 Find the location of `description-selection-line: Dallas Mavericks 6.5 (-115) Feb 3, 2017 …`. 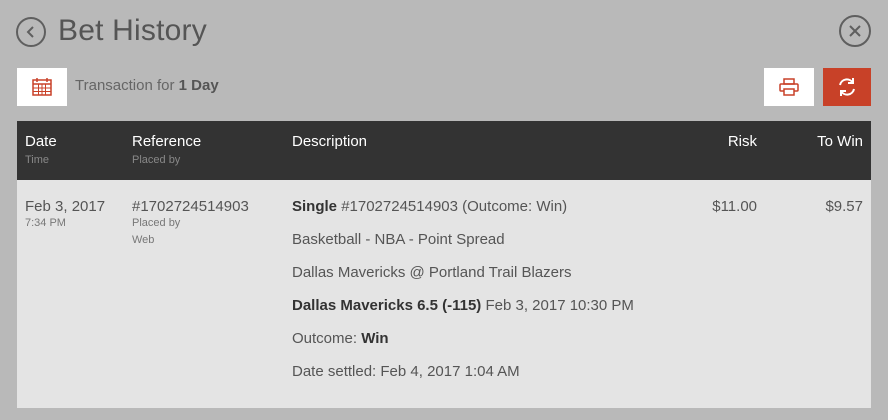

description-selection-line: Dallas Mavericks 6.5 (-115) Feb 3, 2017 … is located at coordinates (463, 305).